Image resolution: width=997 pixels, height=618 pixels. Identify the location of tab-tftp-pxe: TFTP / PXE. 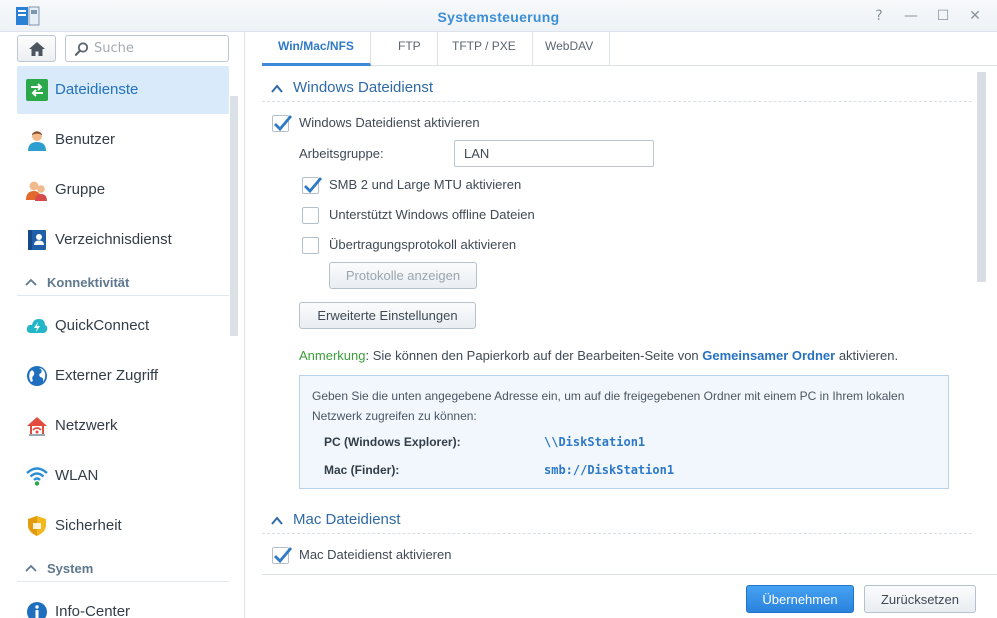
(484, 49).